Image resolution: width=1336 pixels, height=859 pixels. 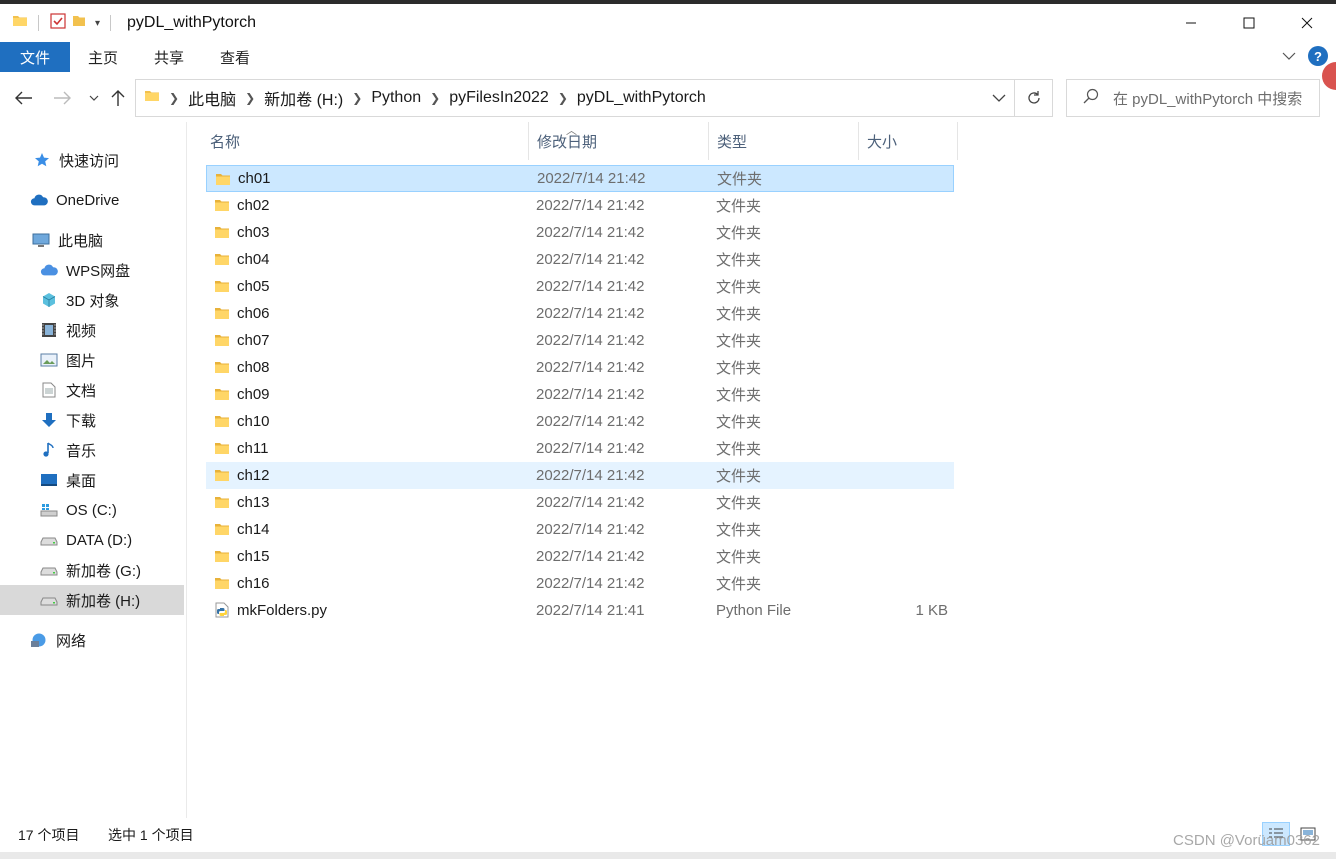 I want to click on sidebar-item-desktop: 桌面, so click(x=92, y=480).